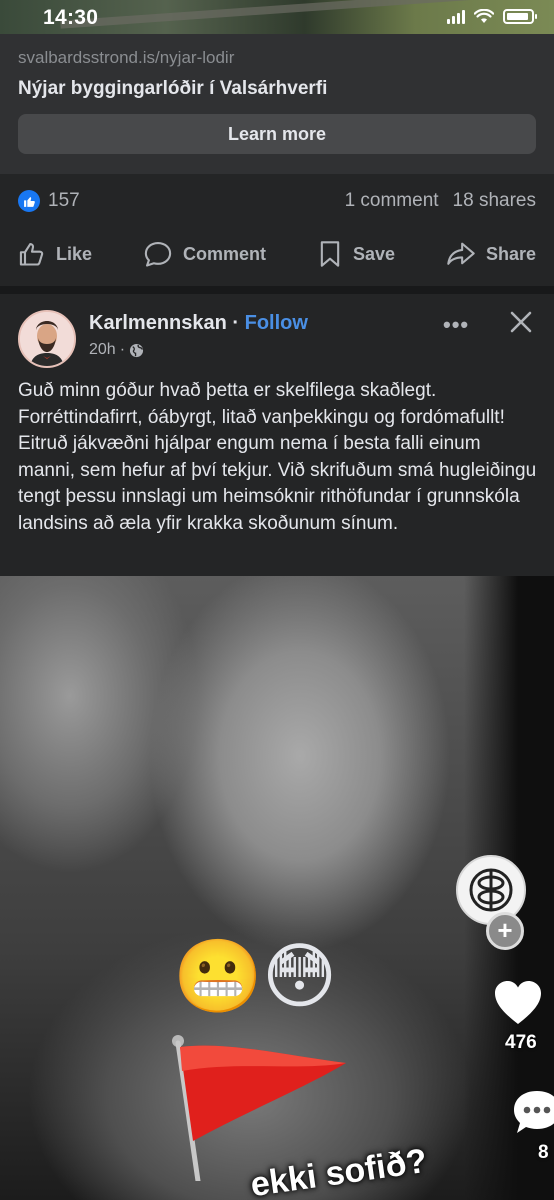  Describe the element at coordinates (521, 1042) in the screenshot. I see `video-like-count: 476` at that location.